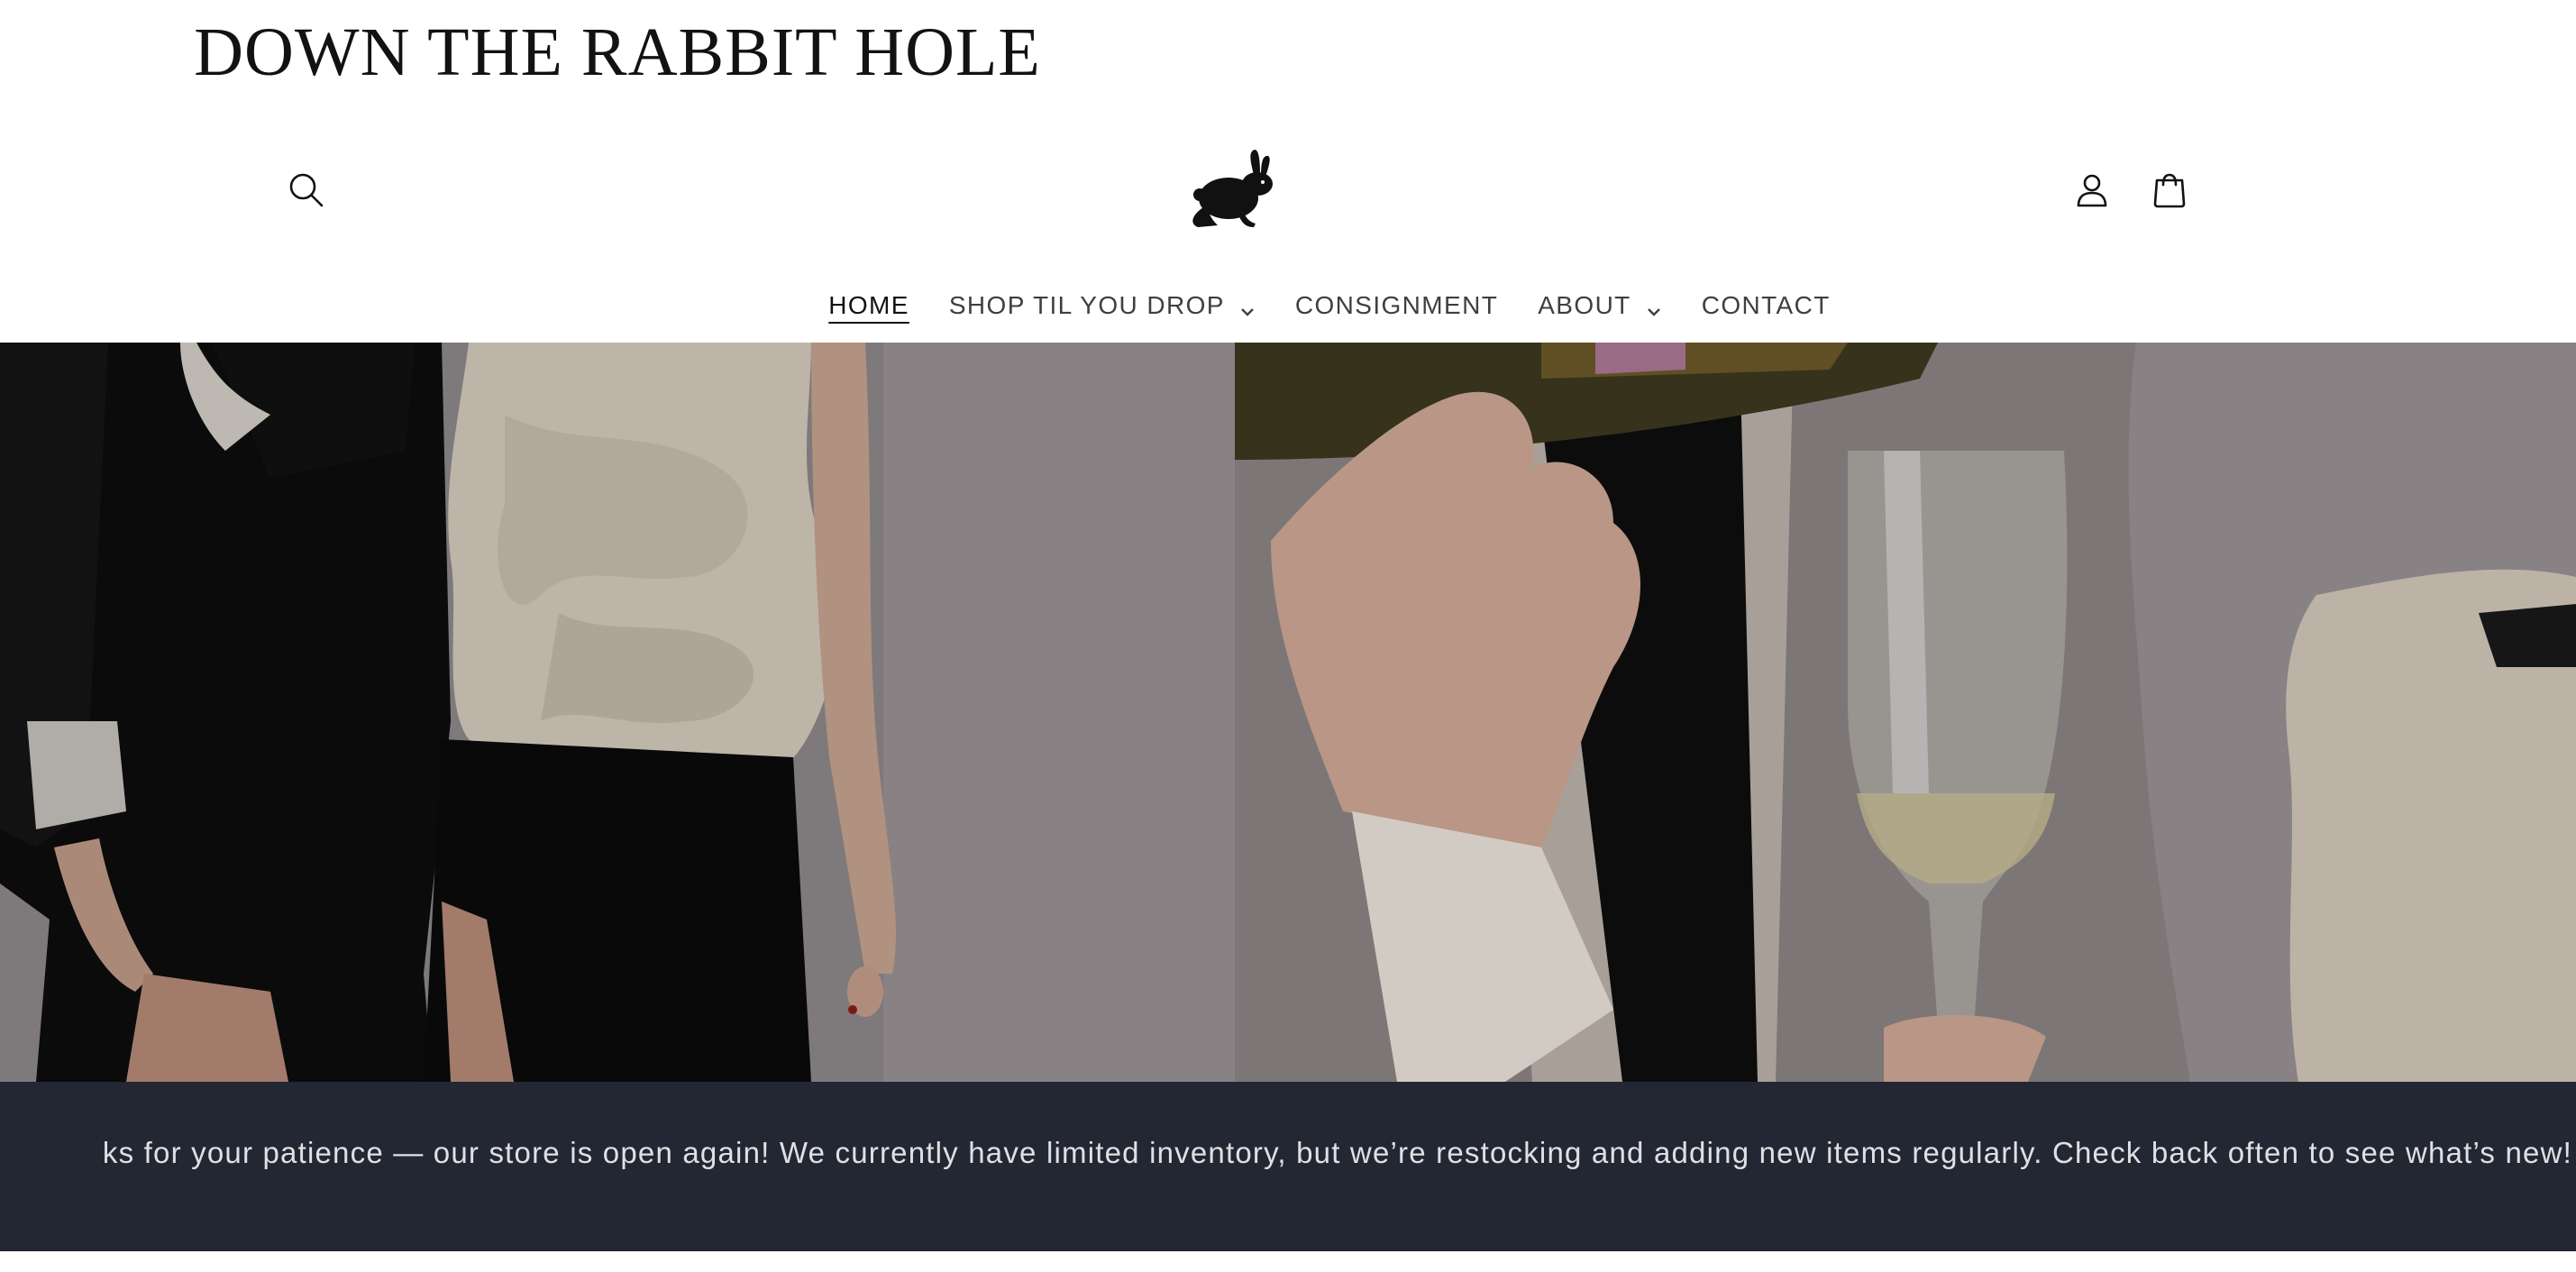 This screenshot has height=1272, width=2576. I want to click on nav-item-shop-til-you-drop: SHOP TIL YOU DROP, so click(1102, 305).